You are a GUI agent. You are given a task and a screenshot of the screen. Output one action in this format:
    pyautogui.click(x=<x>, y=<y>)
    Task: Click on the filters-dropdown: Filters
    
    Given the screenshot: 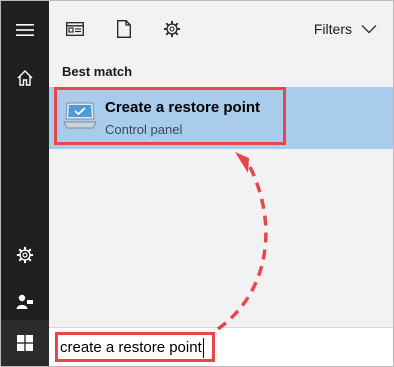 What is the action you would take?
    pyautogui.click(x=345, y=29)
    